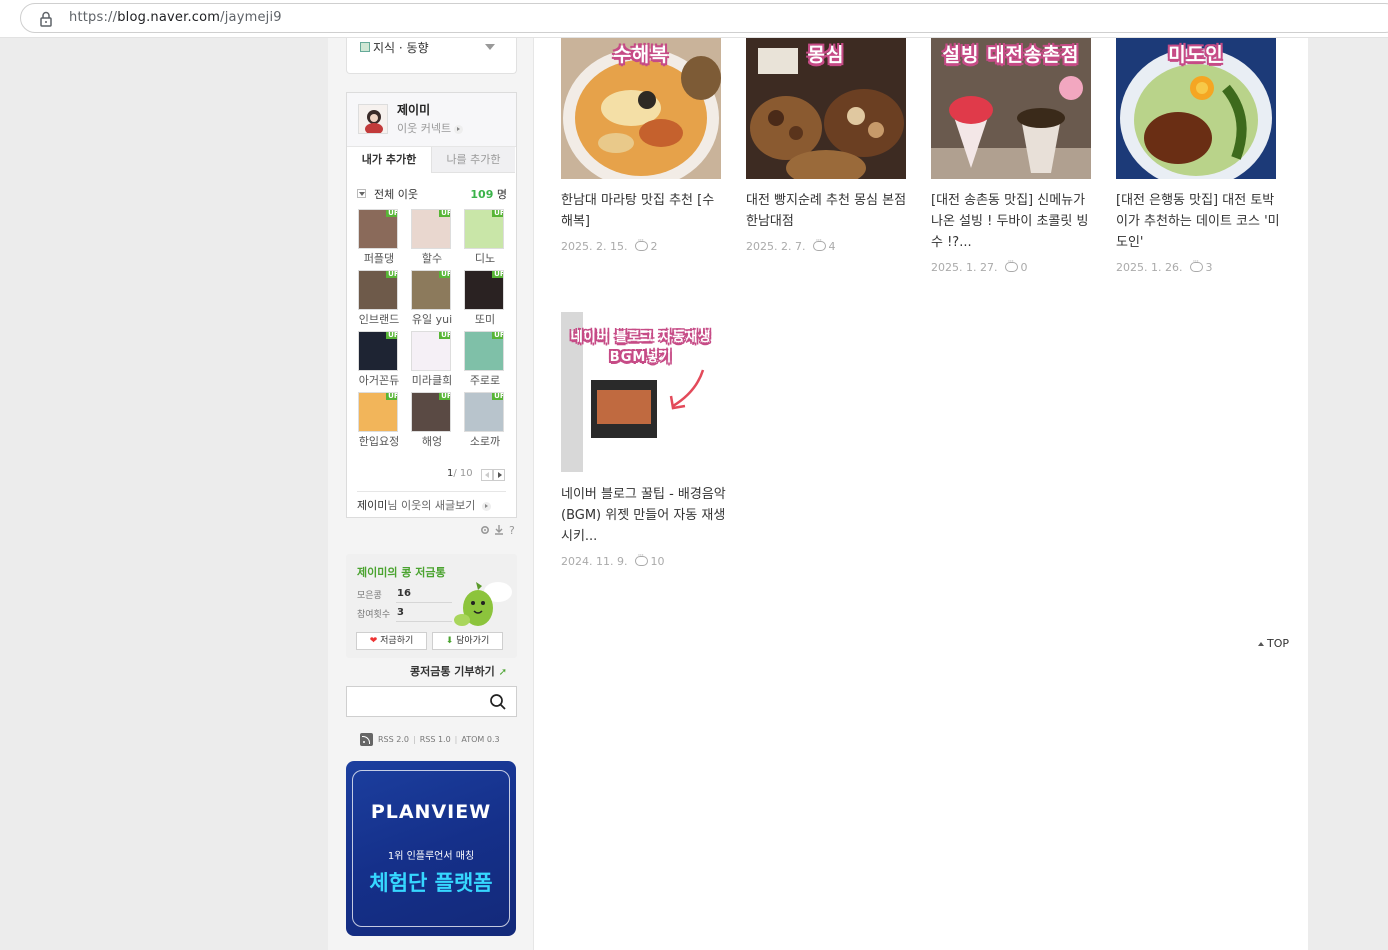 The image size is (1388, 950). Describe the element at coordinates (641, 392) in the screenshot. I see `post-thumbnail: 네이버 블로그 자동재생 BGM넣기` at that location.